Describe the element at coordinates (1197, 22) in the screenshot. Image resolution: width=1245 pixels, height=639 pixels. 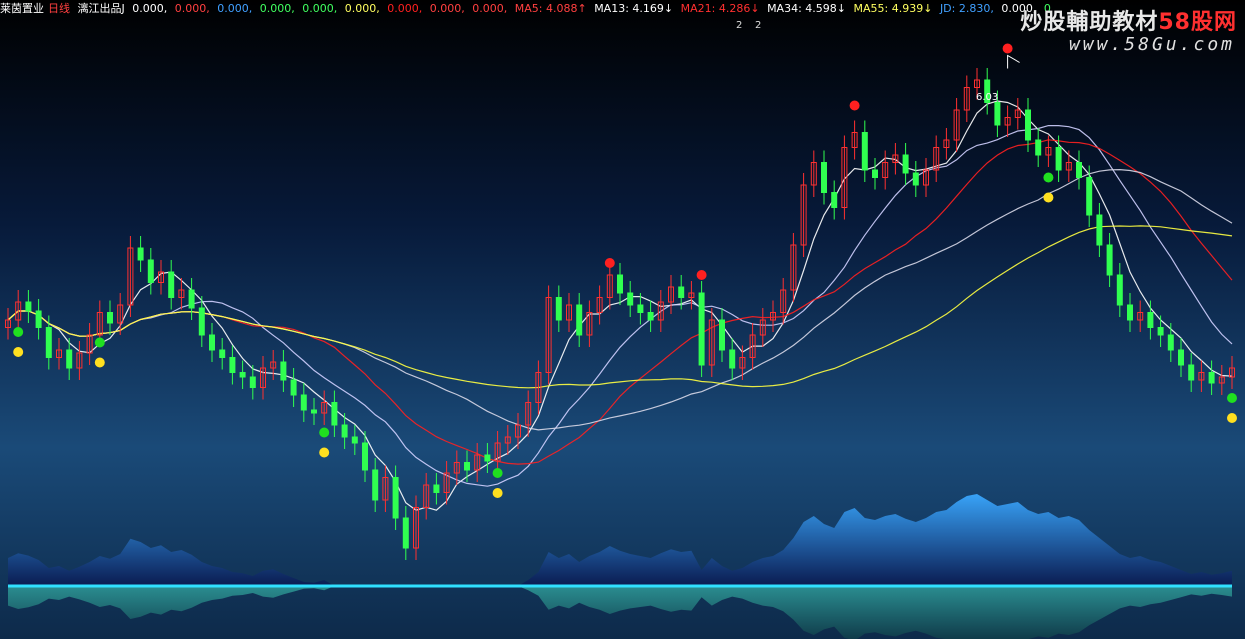
I see `watermark-brand: 58股网` at that location.